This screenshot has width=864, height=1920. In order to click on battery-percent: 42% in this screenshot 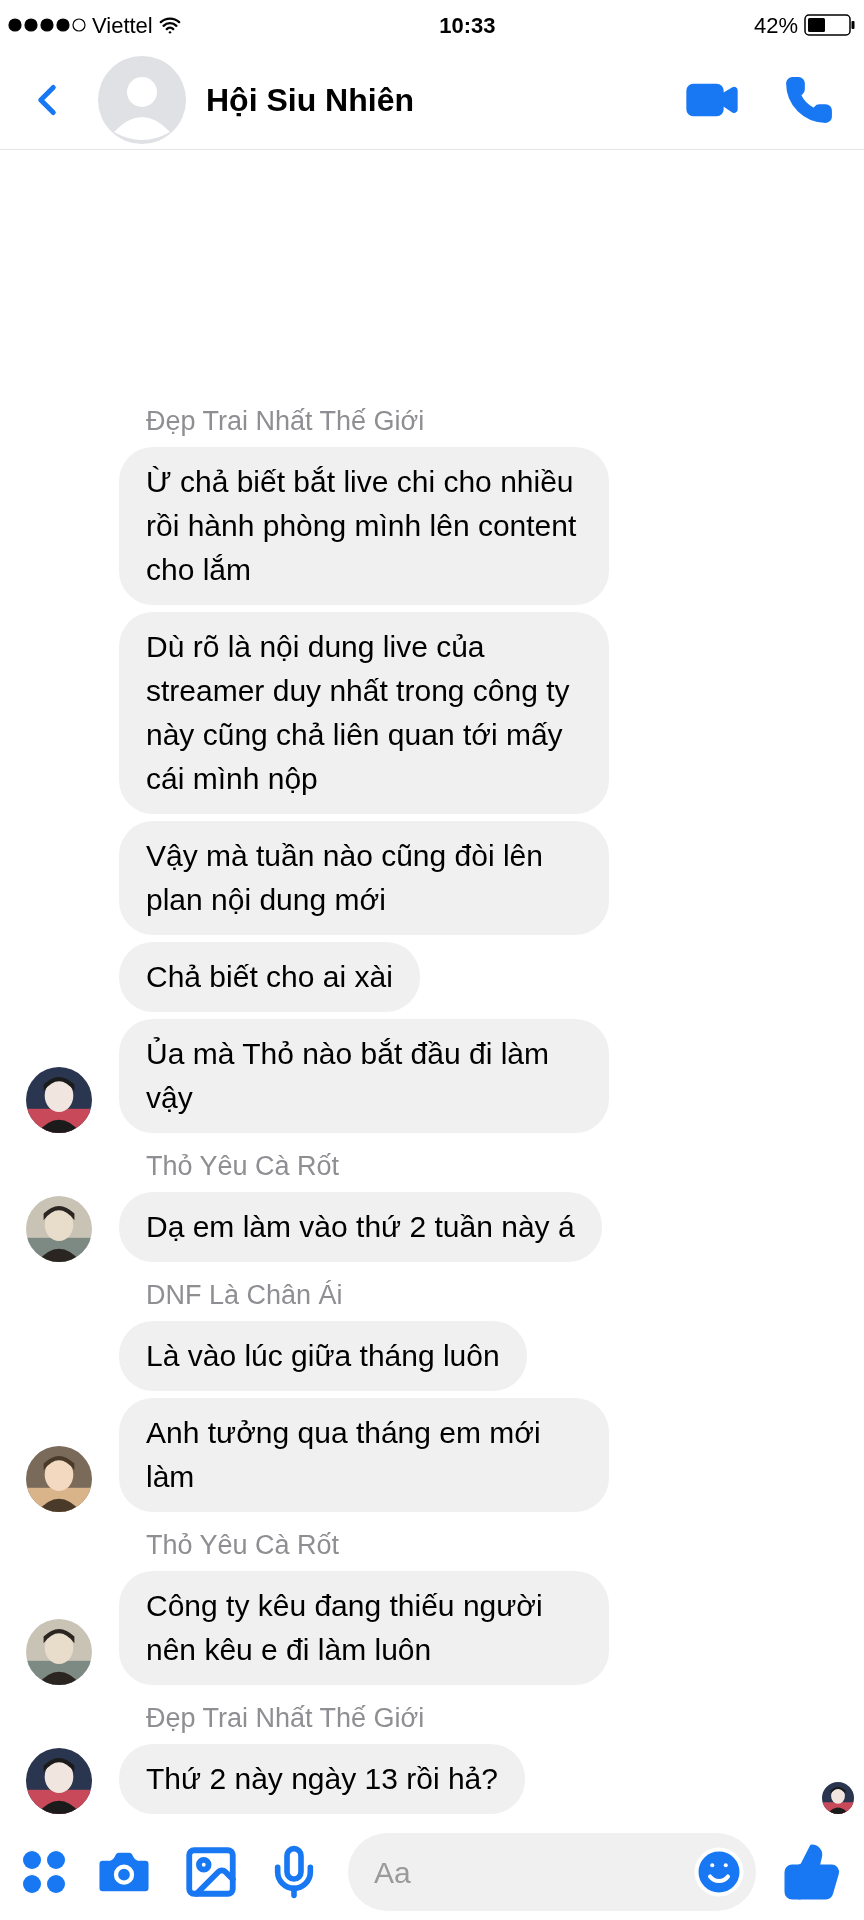, I will do `click(775, 25)`.